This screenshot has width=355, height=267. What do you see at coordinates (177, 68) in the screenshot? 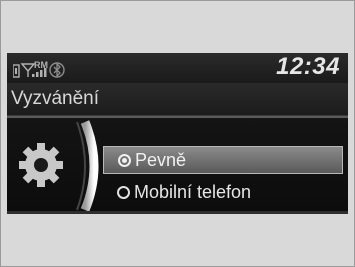
I see `status-bar: RM 12:34` at bounding box center [177, 68].